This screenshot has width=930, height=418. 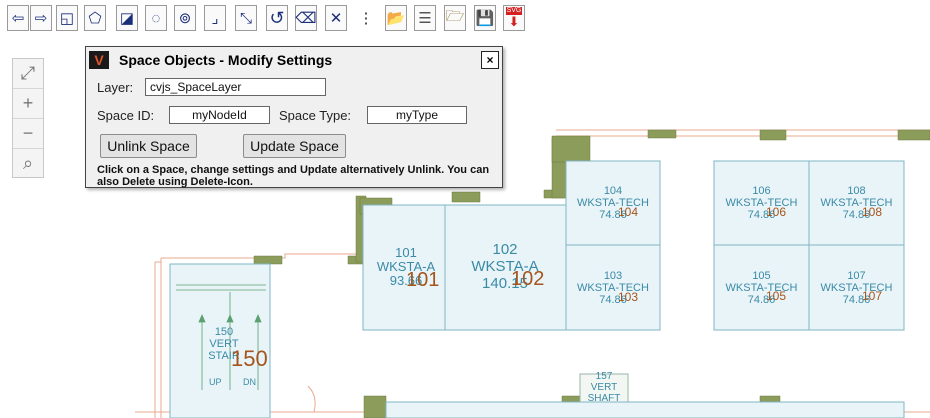 I want to click on zoom-out-button: −, so click(x=28, y=134).